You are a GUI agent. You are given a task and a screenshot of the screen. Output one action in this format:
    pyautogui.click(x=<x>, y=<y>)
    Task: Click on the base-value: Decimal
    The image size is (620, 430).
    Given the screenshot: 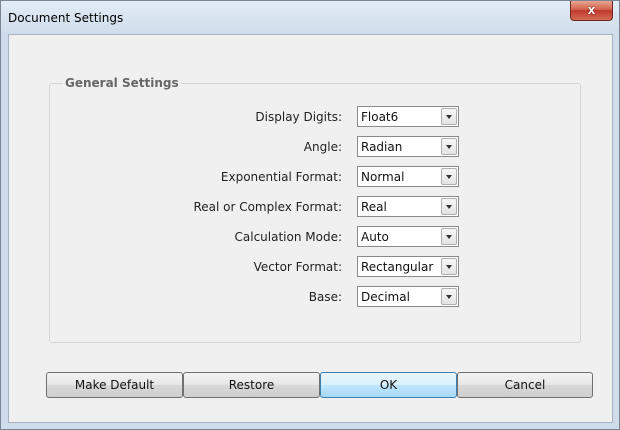 What is the action you would take?
    pyautogui.click(x=385, y=297)
    